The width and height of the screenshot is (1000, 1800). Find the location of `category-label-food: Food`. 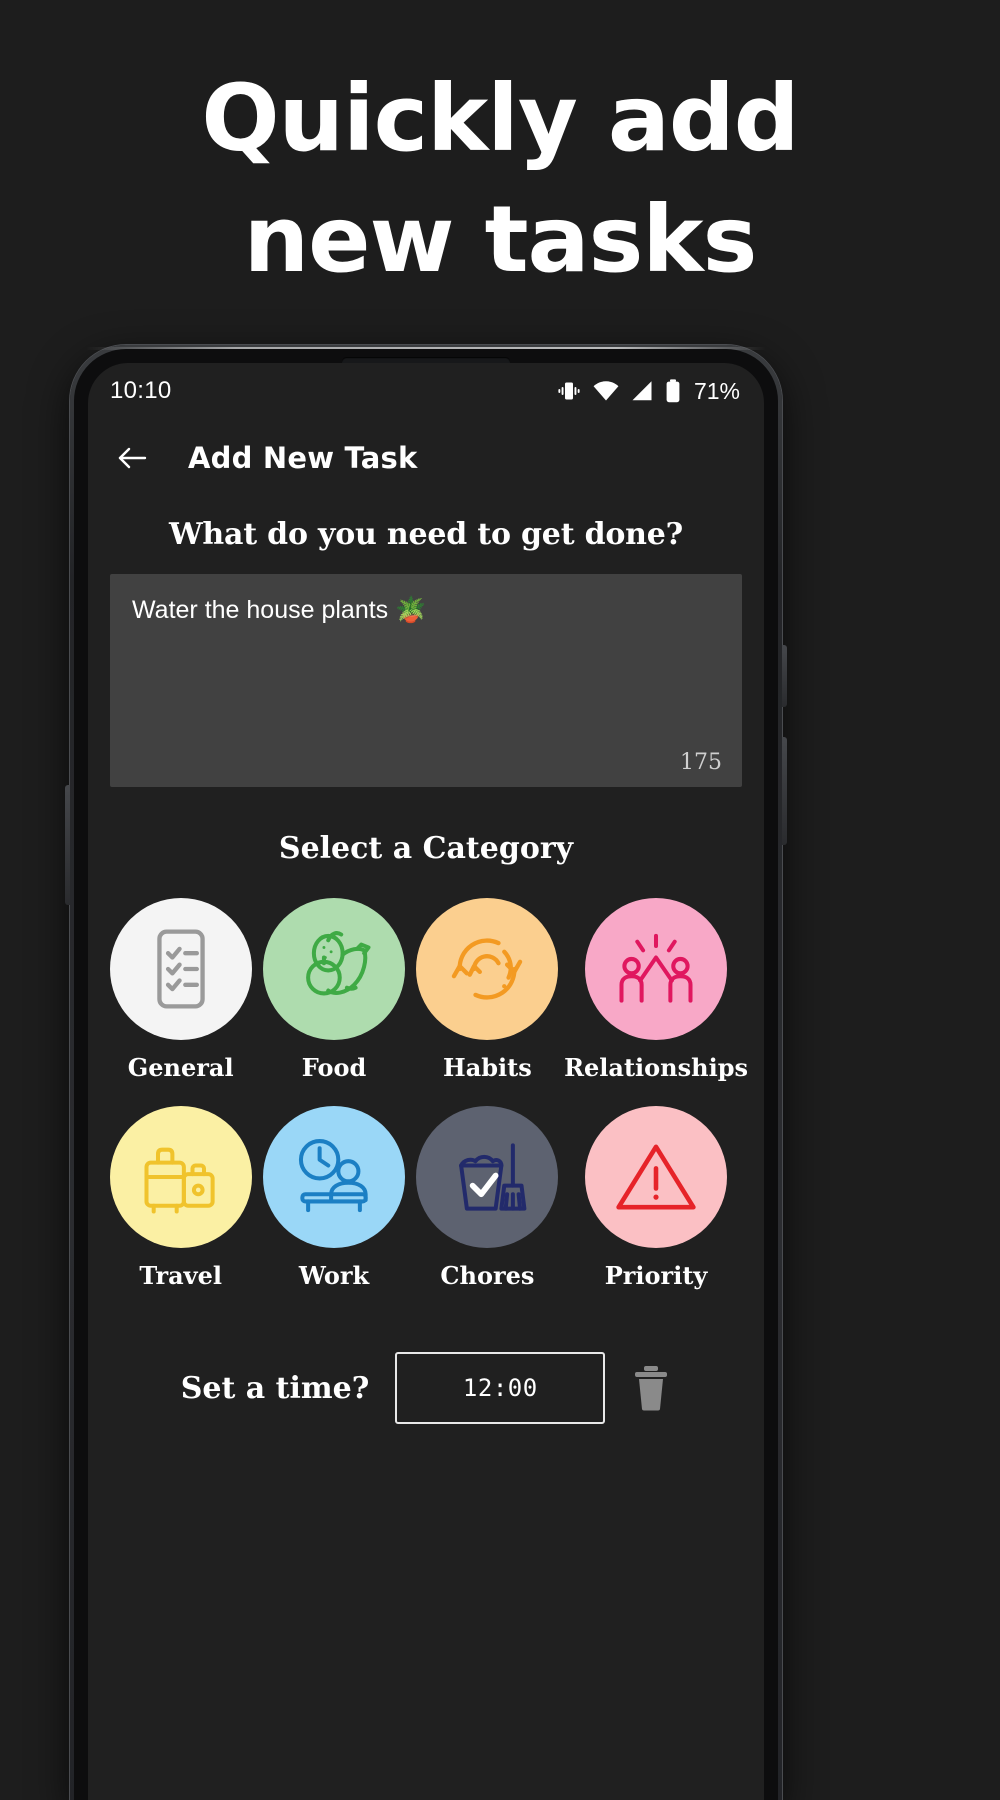

category-label-food: Food is located at coordinates (334, 1067).